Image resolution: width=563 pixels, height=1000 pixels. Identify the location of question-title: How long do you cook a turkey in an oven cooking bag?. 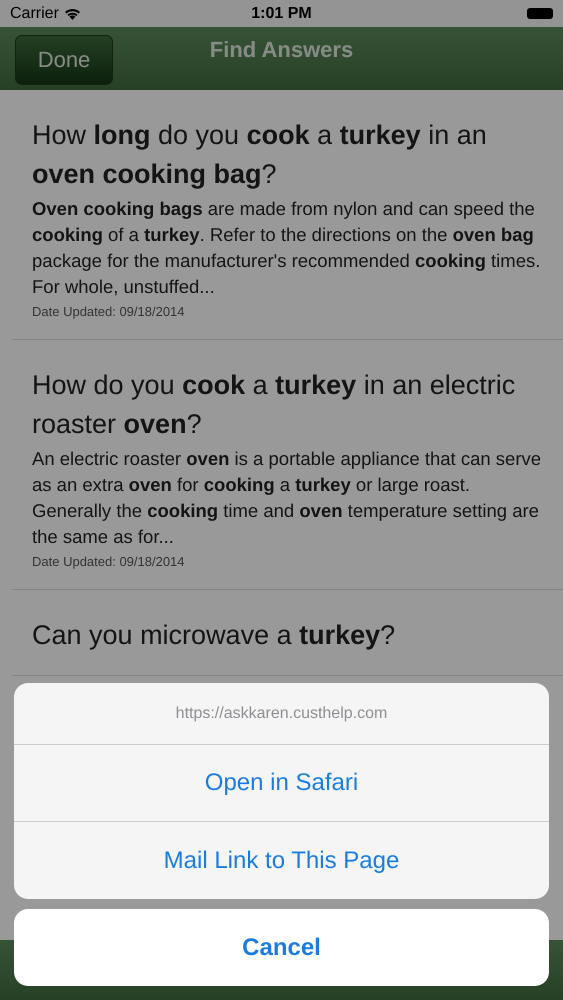
(287, 155).